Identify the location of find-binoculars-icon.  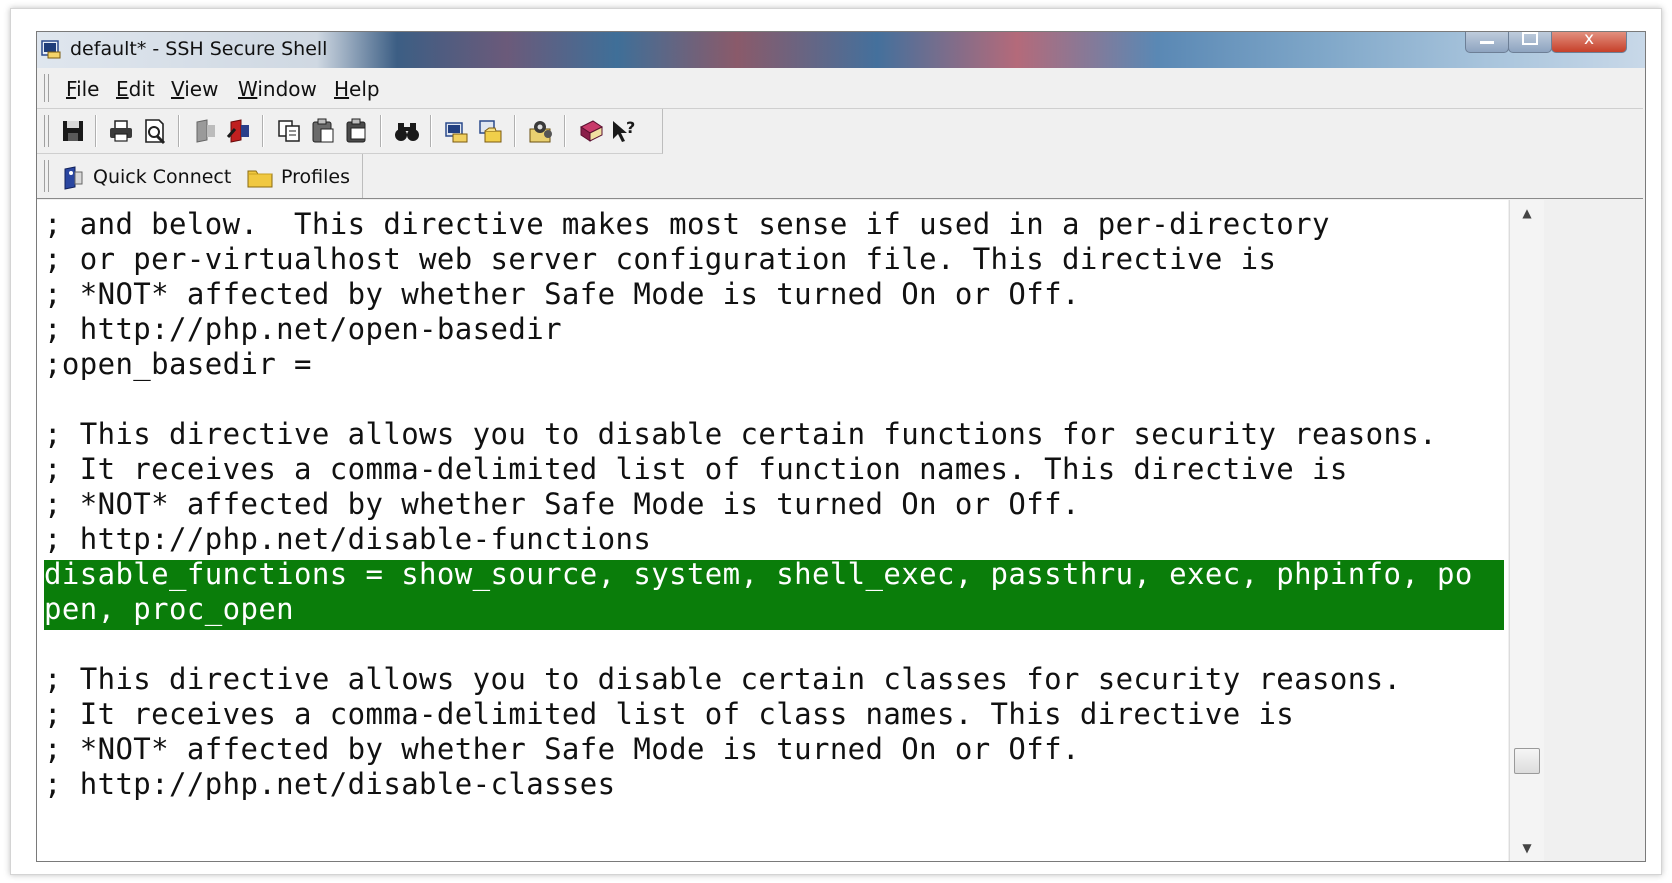
(407, 131).